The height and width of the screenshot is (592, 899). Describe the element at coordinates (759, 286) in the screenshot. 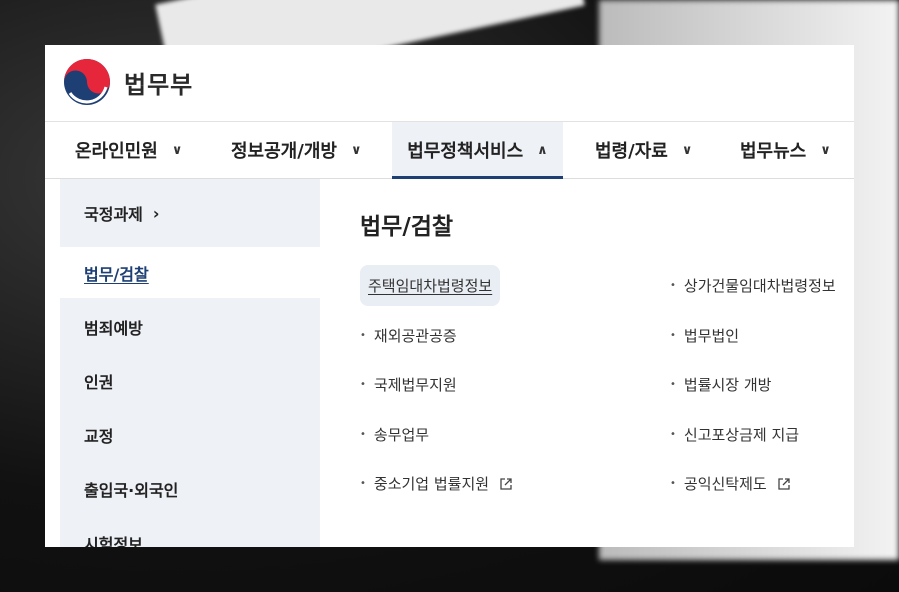

I see `link-label: 상가건물임대차법령정보` at that location.